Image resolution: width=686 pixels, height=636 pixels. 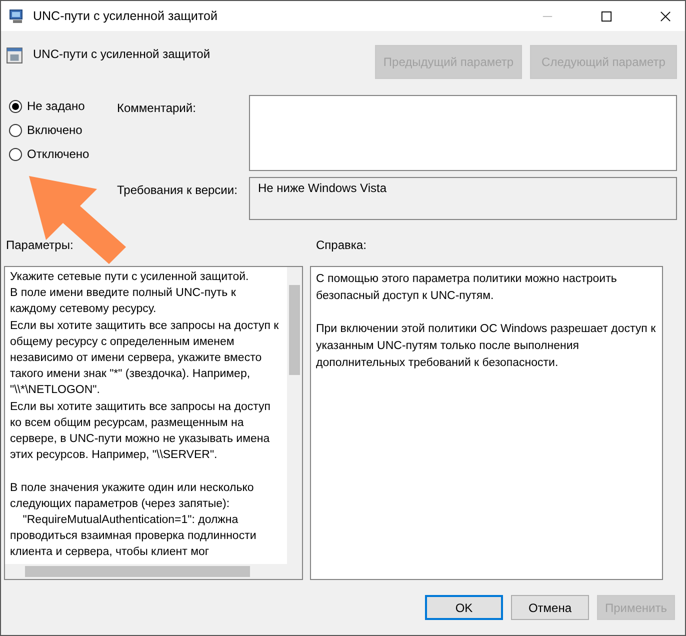 What do you see at coordinates (121, 54) in the screenshot?
I see `policy-name: UNC-пути с усиленной защитой` at bounding box center [121, 54].